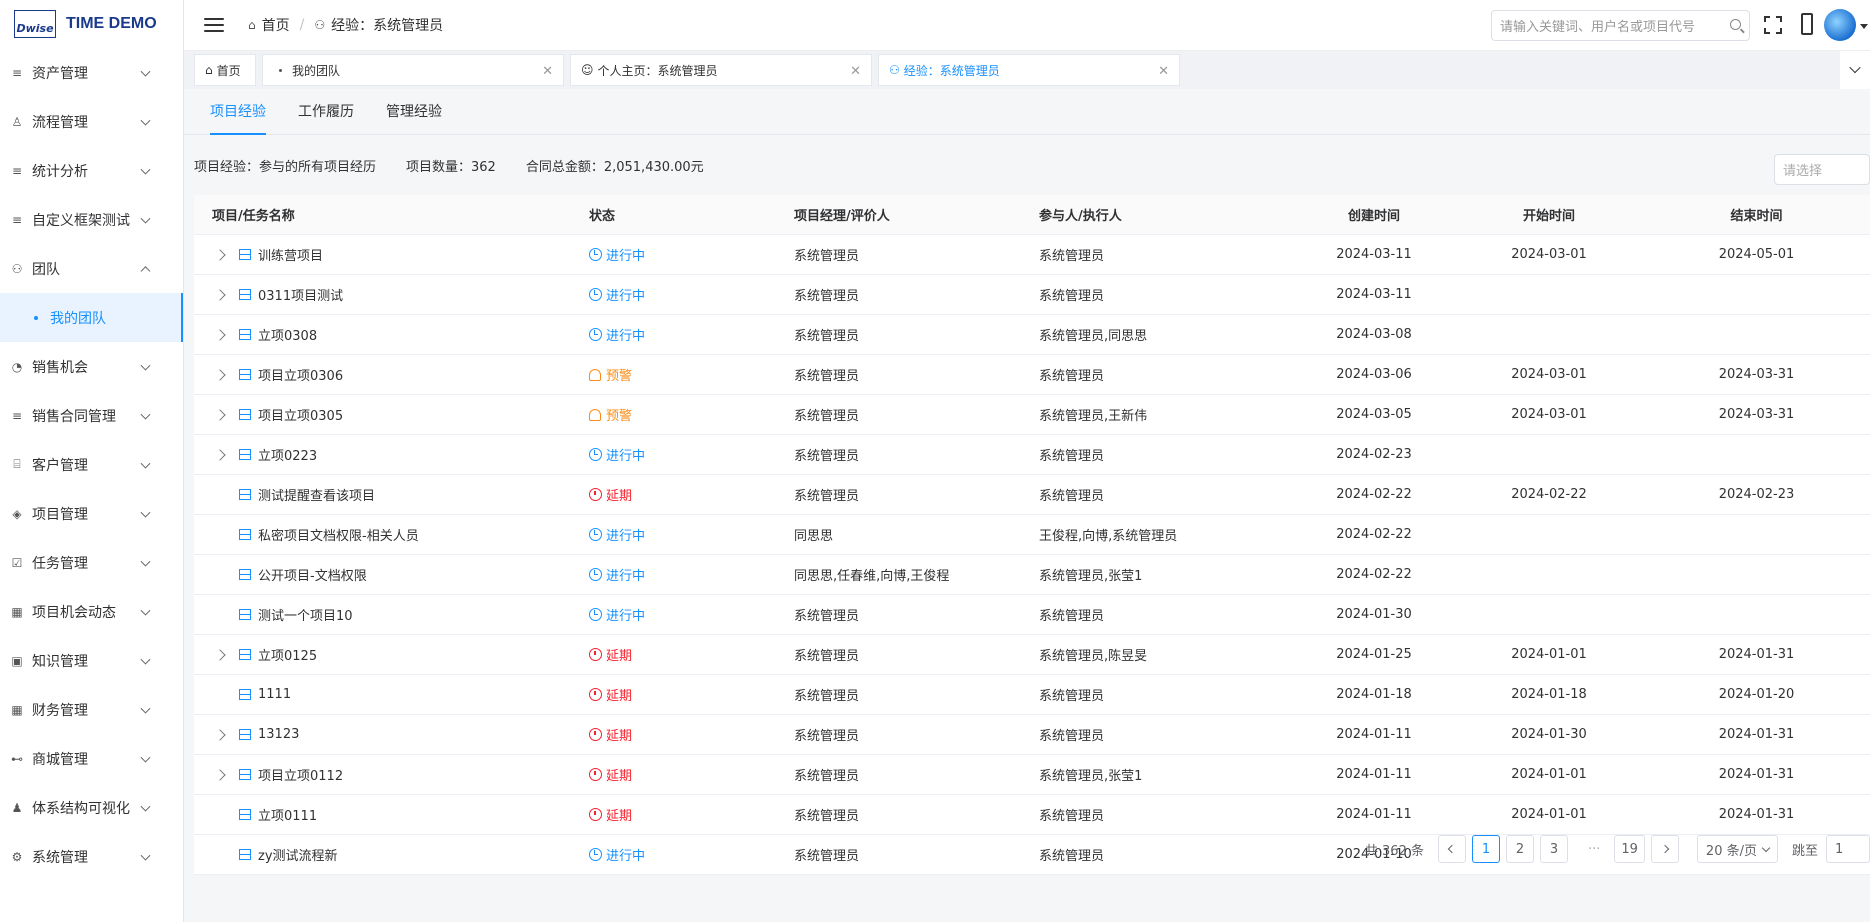 The height and width of the screenshot is (922, 1870). What do you see at coordinates (245, 735) in the screenshot?
I see `layers-icon` at bounding box center [245, 735].